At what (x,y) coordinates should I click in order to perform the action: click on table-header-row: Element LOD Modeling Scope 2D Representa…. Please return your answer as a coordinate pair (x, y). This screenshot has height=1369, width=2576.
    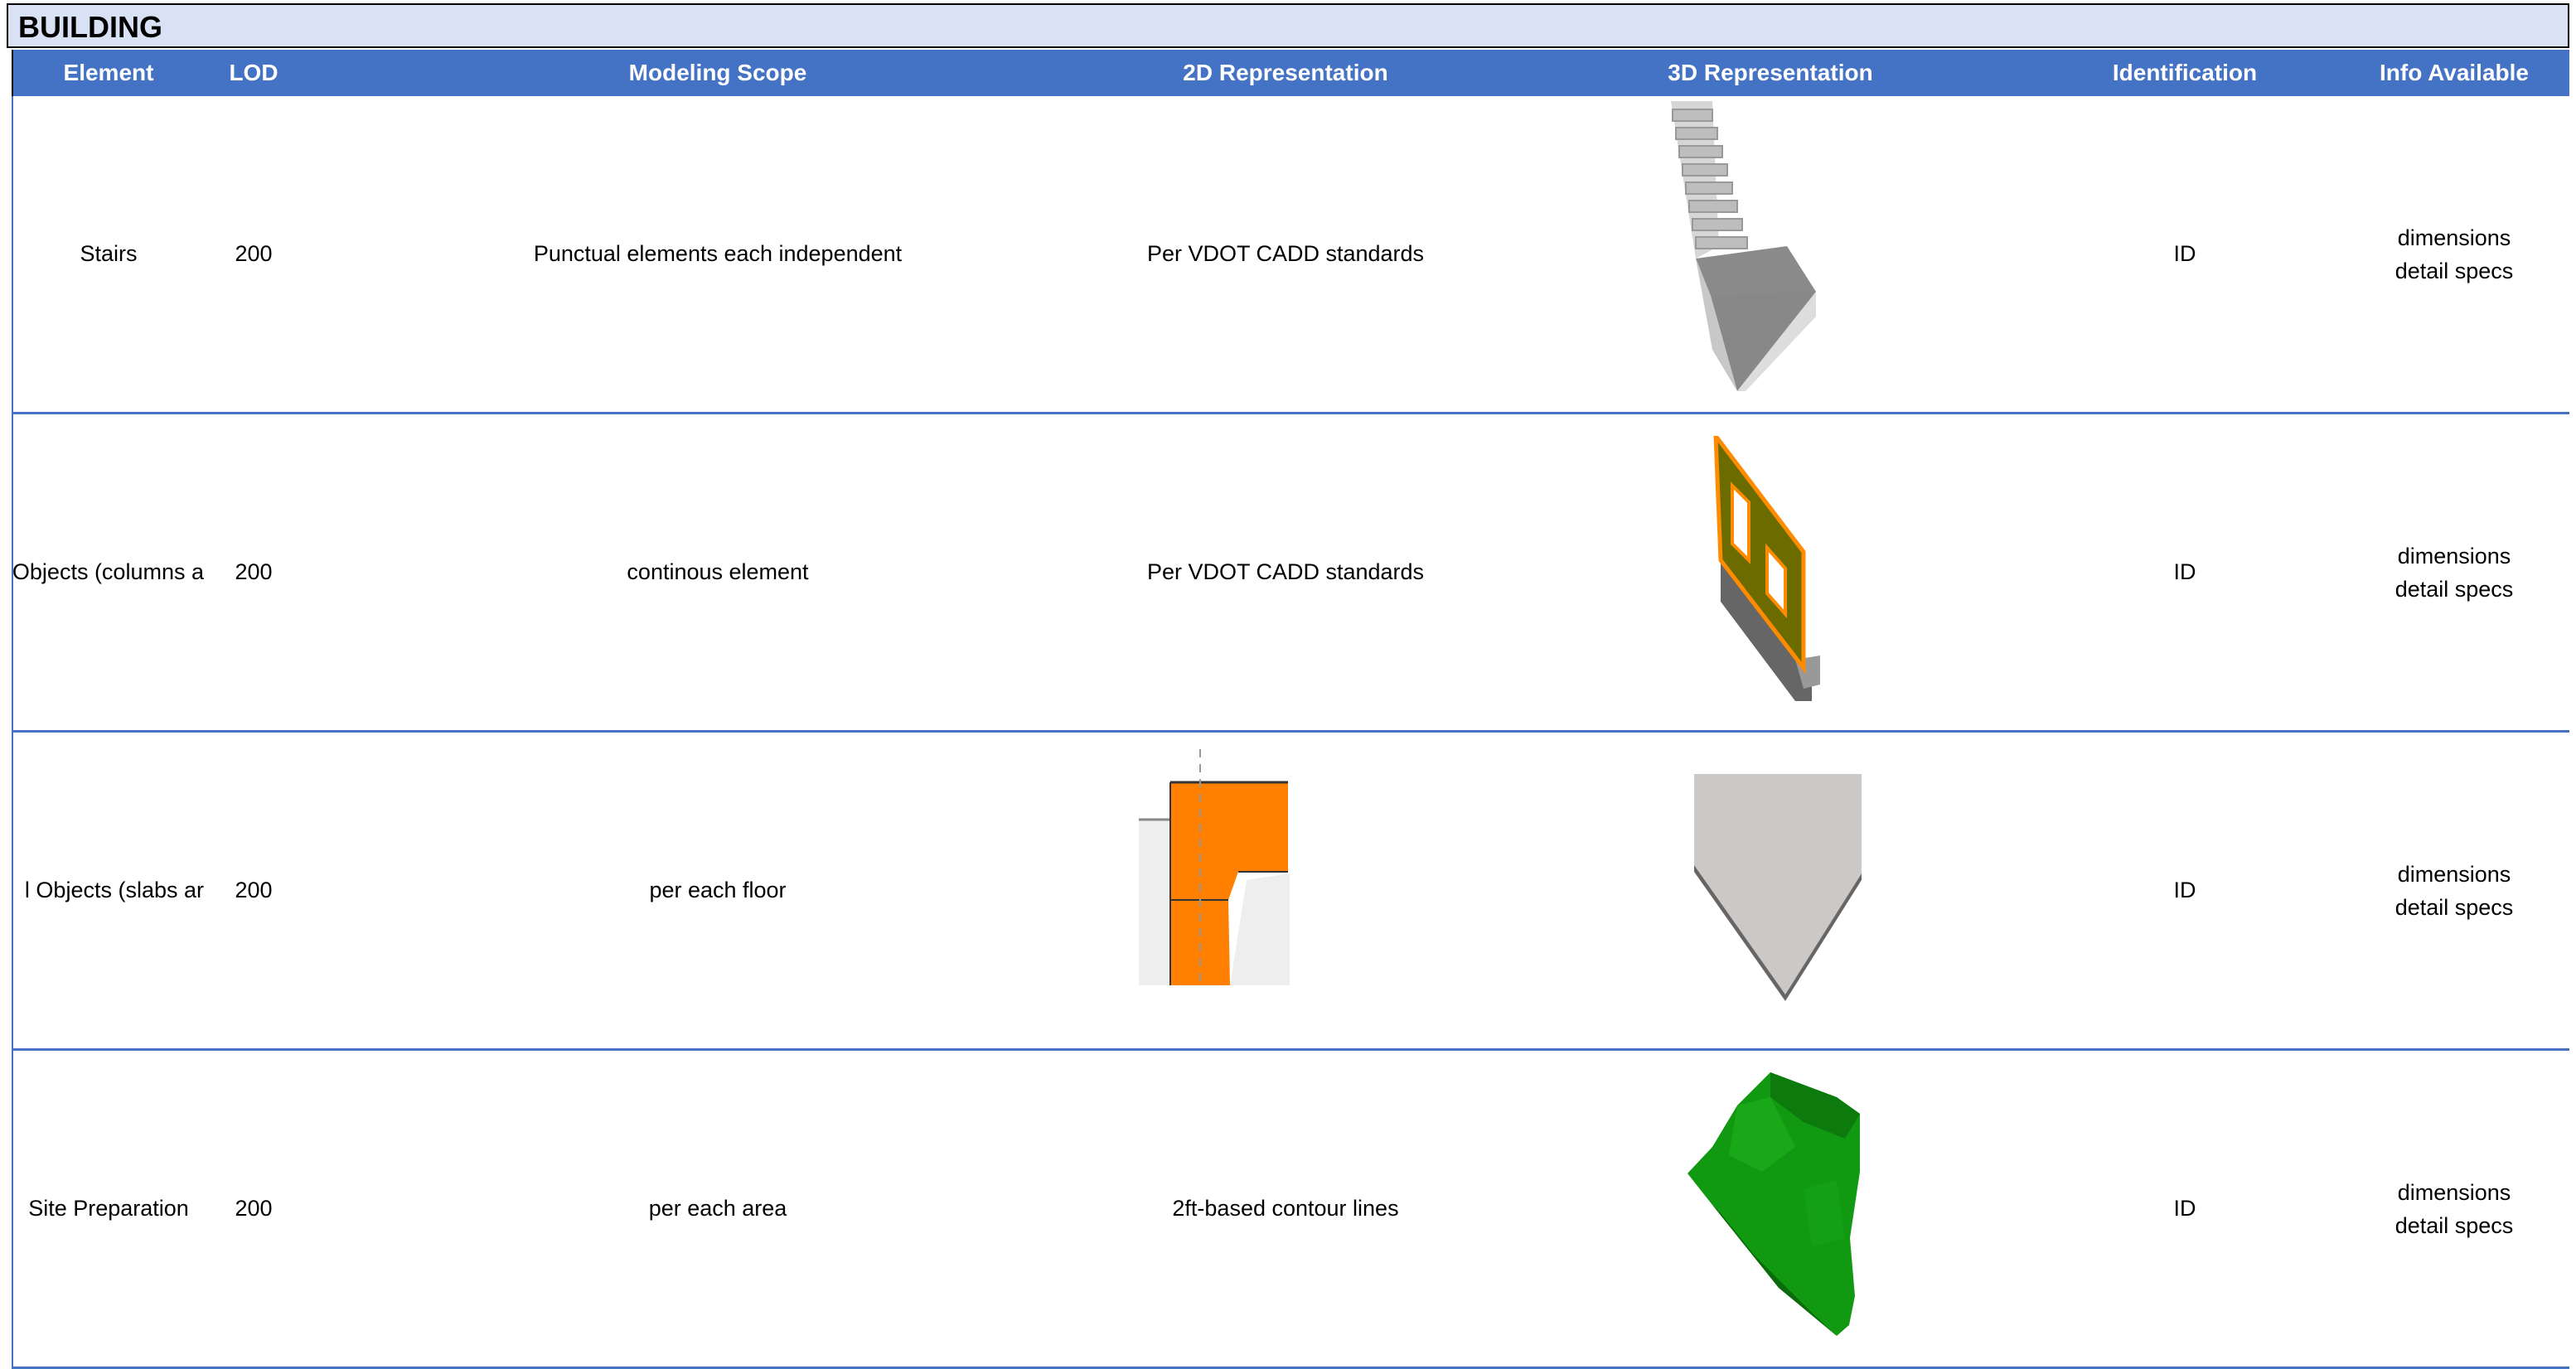
    Looking at the image, I should click on (1290, 73).